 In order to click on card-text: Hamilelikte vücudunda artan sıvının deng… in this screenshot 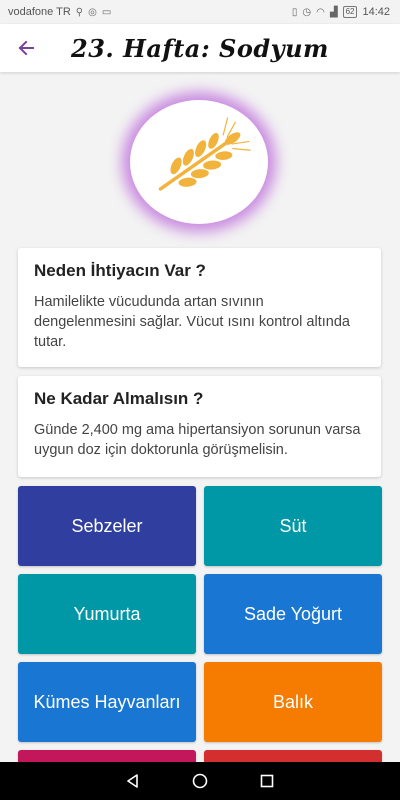, I will do `click(192, 322)`.